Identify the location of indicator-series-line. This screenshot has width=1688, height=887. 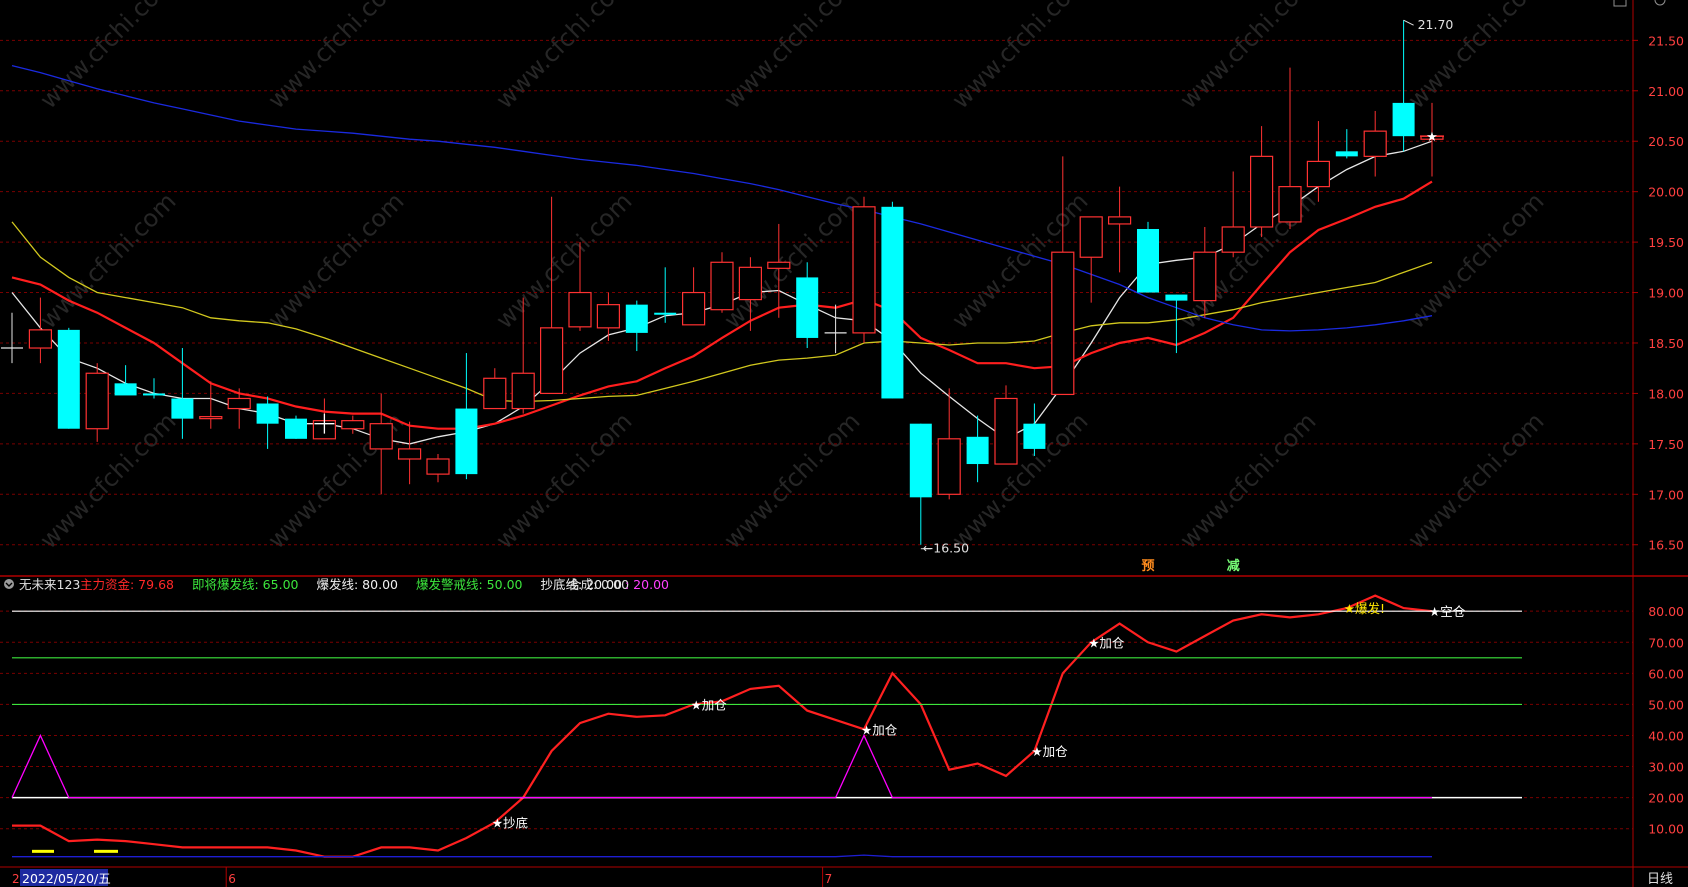
(722, 856).